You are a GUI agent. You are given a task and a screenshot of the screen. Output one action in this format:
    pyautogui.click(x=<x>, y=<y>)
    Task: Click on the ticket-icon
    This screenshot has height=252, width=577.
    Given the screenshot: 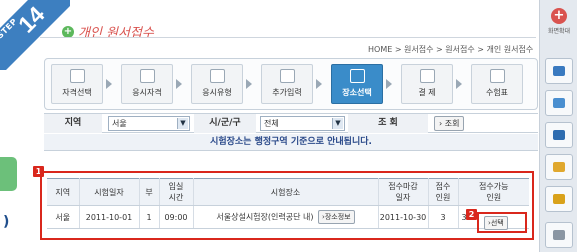 What is the action you would take?
    pyautogui.click(x=497, y=76)
    